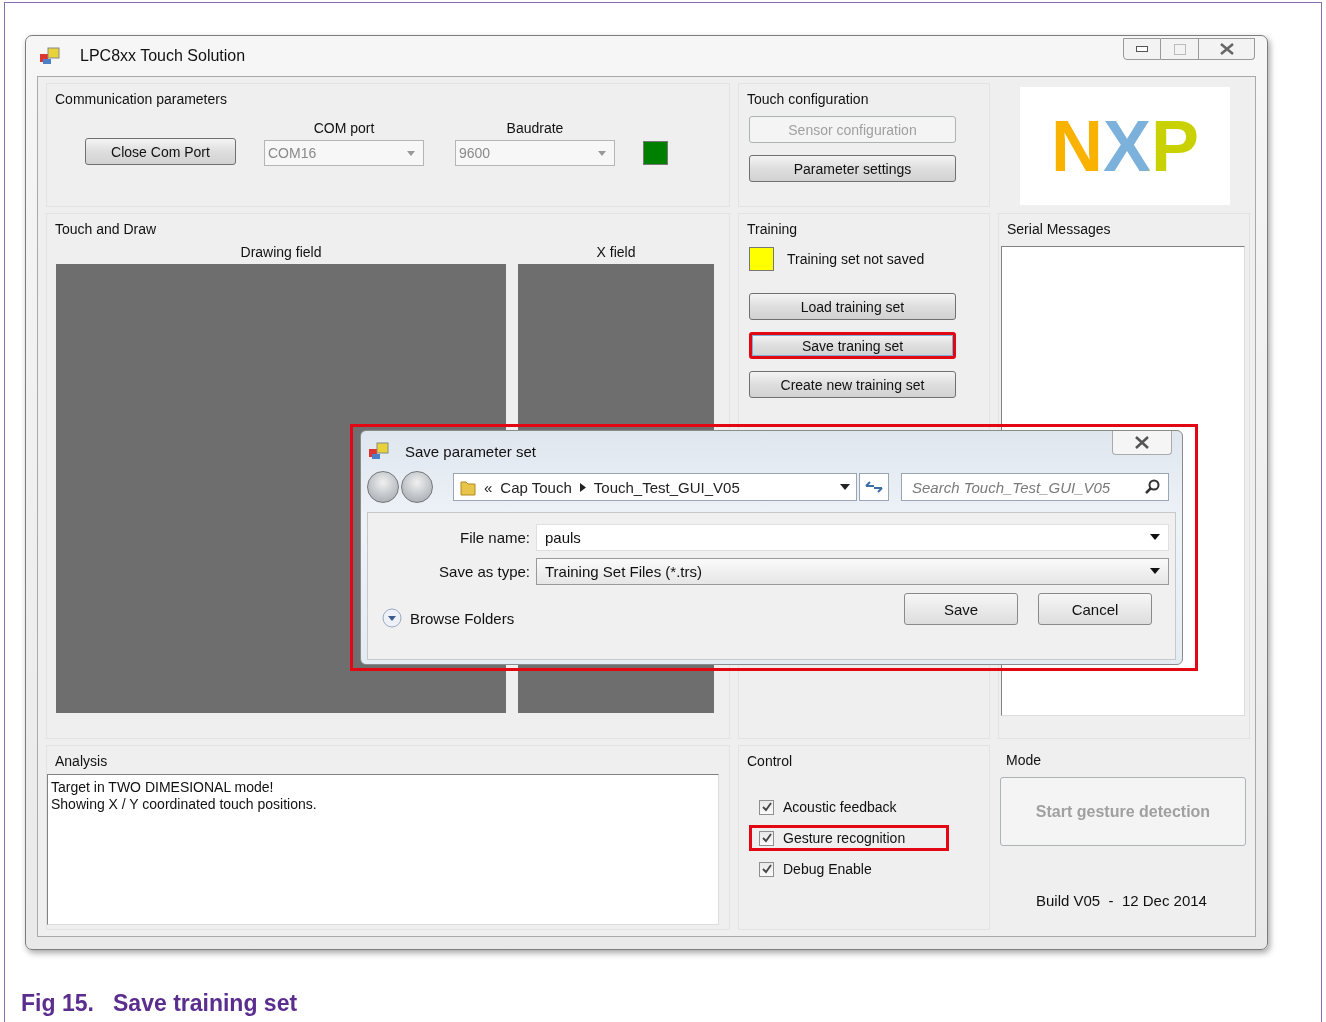 The height and width of the screenshot is (1022, 1326). I want to click on back-button, so click(383, 487).